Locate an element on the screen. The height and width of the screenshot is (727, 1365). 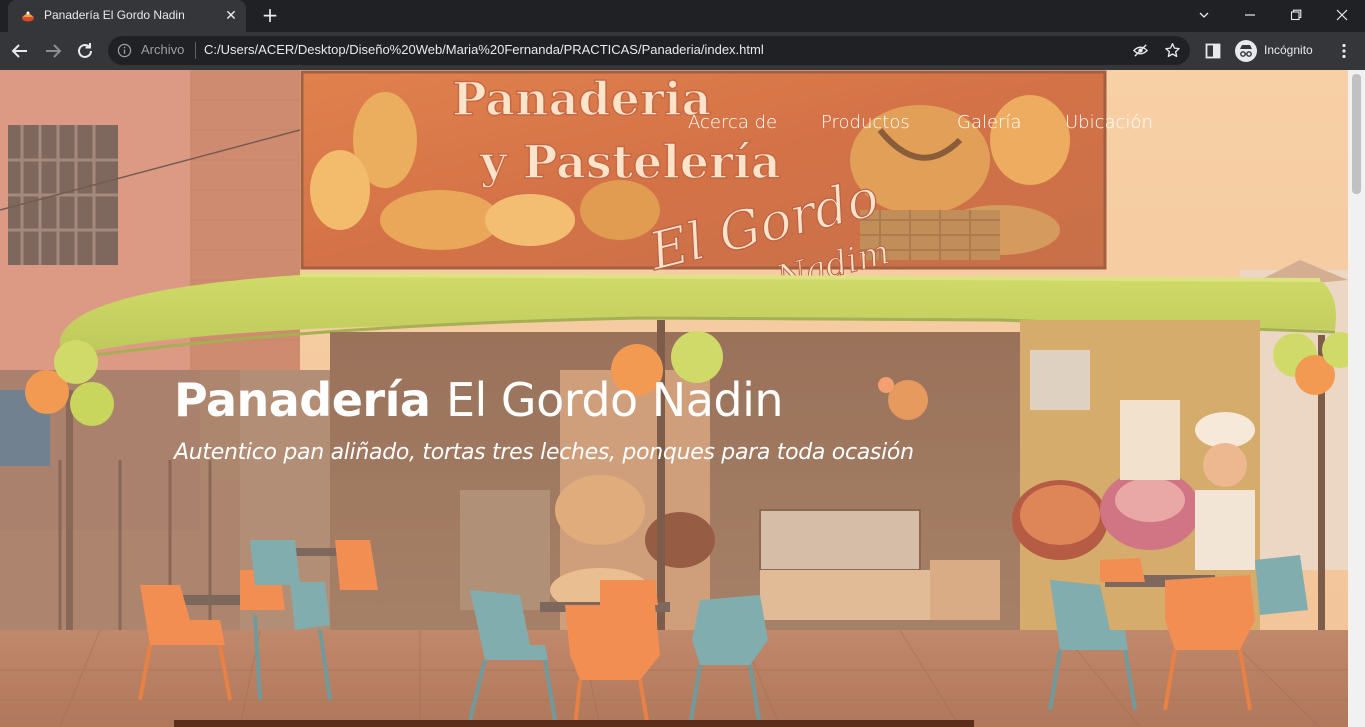
bookmark-star-icon is located at coordinates (1172, 50).